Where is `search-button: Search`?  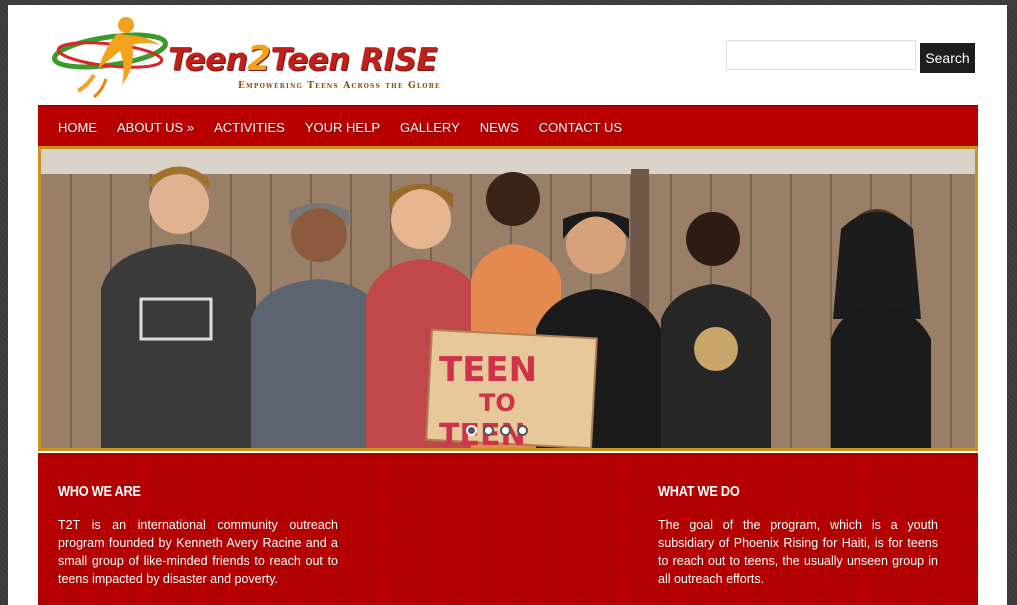
search-button: Search is located at coordinates (947, 58).